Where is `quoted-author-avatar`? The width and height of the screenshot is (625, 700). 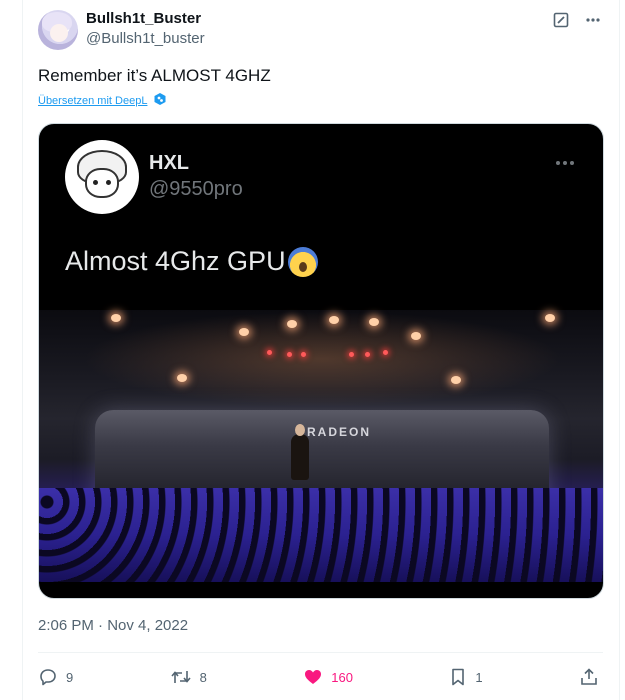 quoted-author-avatar is located at coordinates (102, 177).